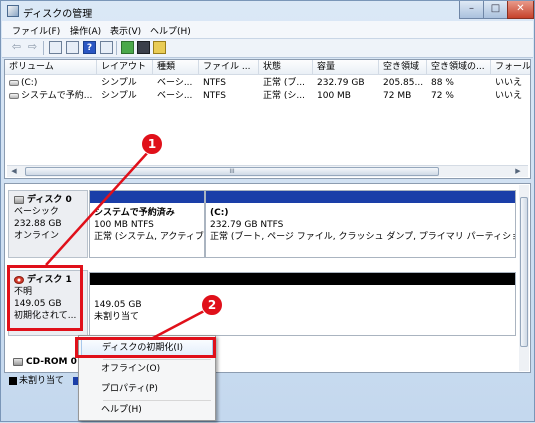 The height and width of the screenshot is (423, 535). Describe the element at coordinates (518, 171) in the screenshot. I see `scroll-right-icon: ▶` at that location.